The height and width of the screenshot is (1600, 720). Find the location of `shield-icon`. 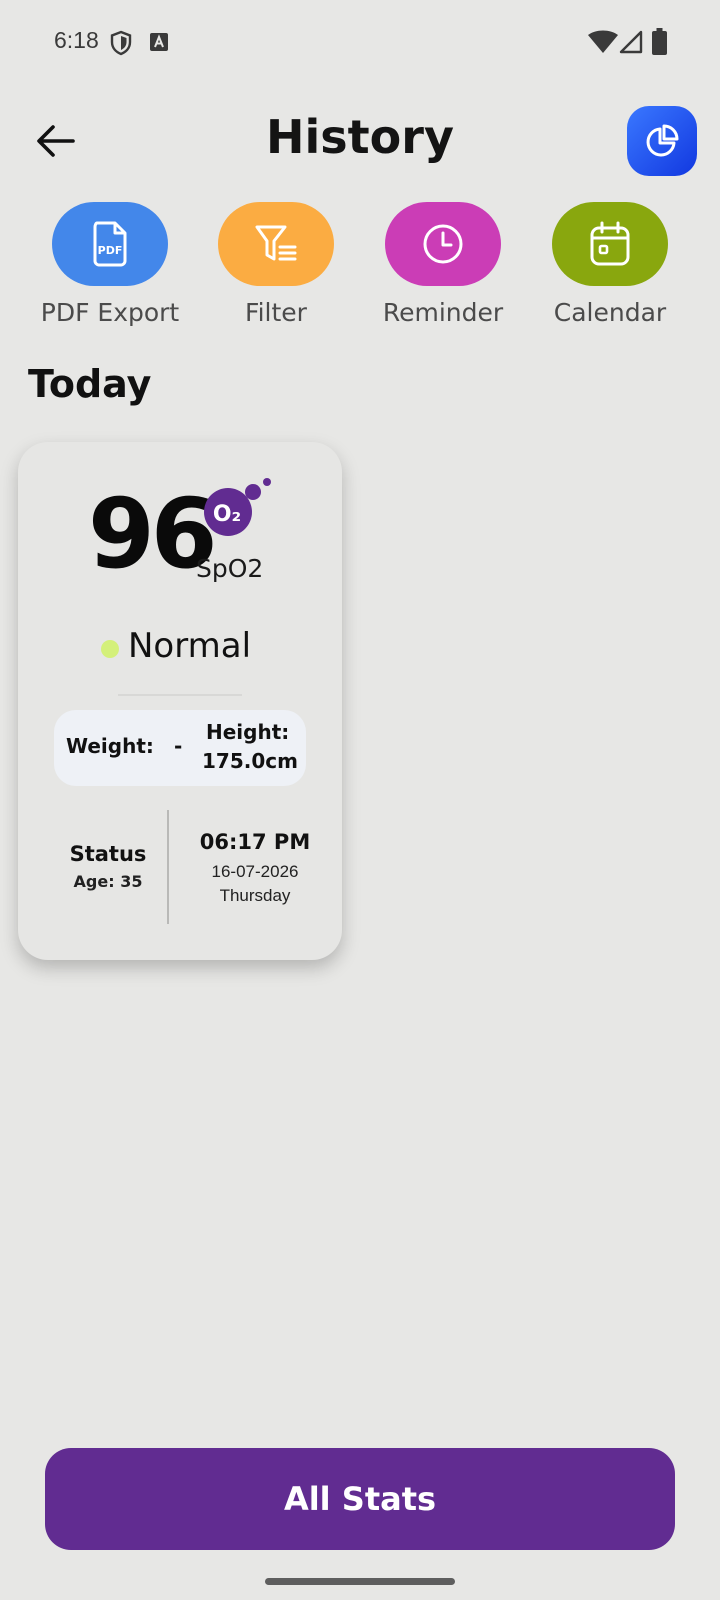

shield-icon is located at coordinates (121, 43).